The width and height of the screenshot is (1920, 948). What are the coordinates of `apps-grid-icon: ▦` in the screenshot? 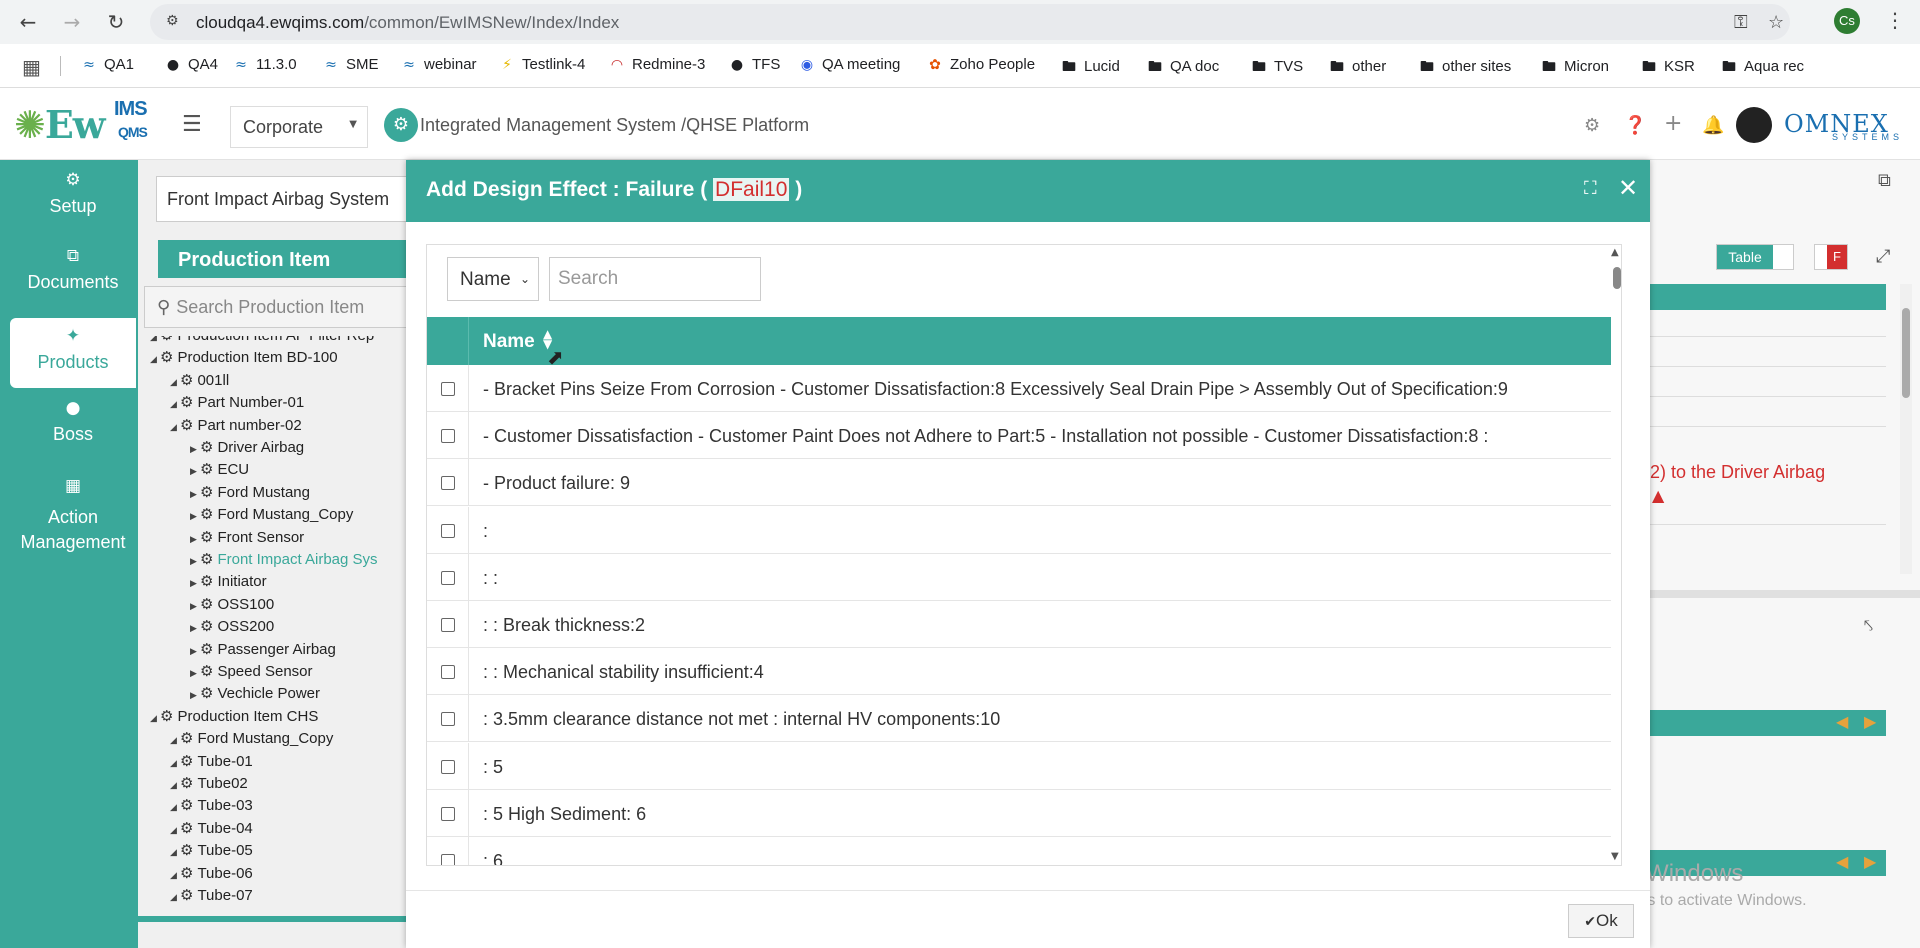 It's located at (31, 67).